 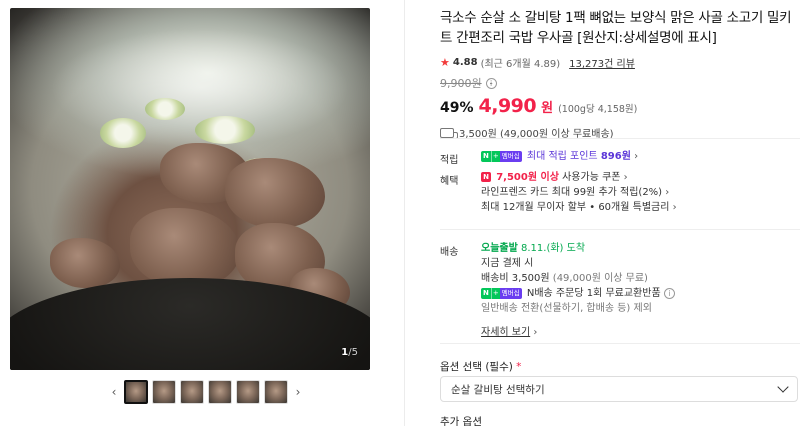 What do you see at coordinates (457, 108) in the screenshot?
I see `discount-rate: 49%` at bounding box center [457, 108].